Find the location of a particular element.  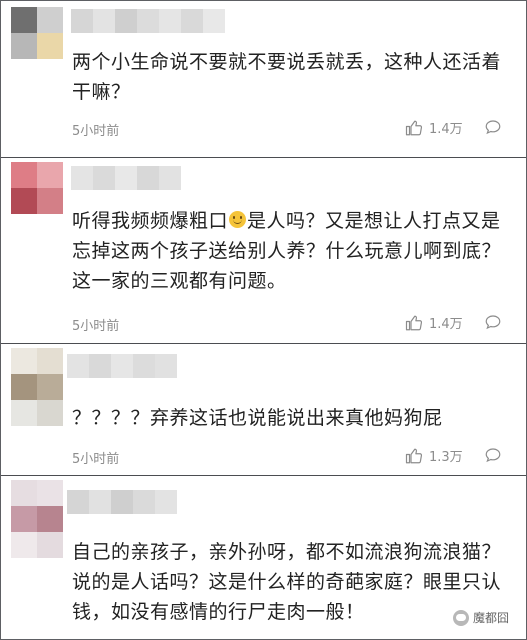

like-button: 1.3万 is located at coordinates (434, 455).